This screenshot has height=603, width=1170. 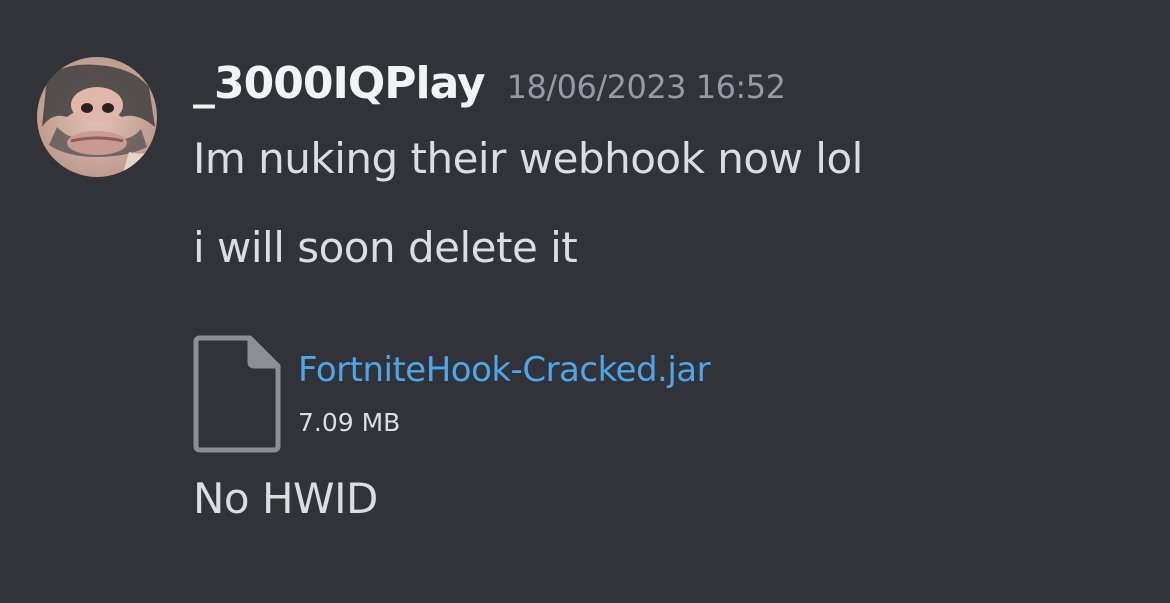 What do you see at coordinates (646, 87) in the screenshot?
I see `timestamp: 18/06/2023 16:52` at bounding box center [646, 87].